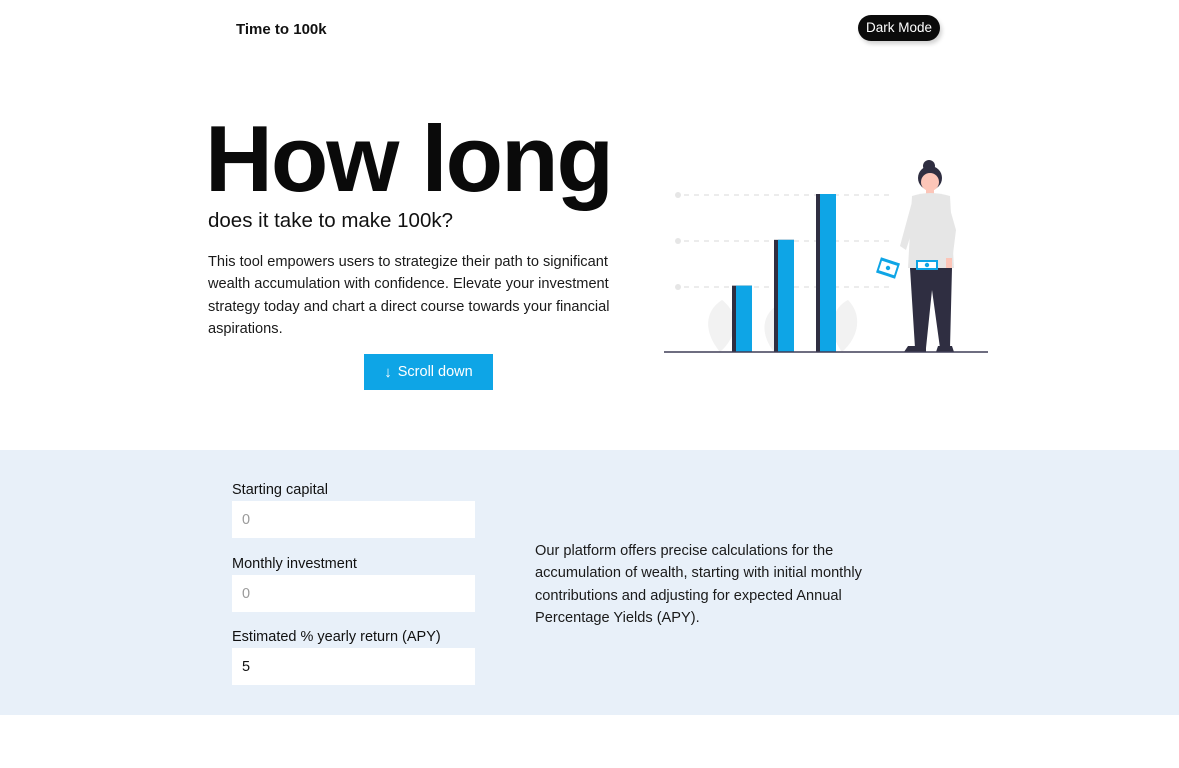  I want to click on starting-capital-input, so click(353, 519).